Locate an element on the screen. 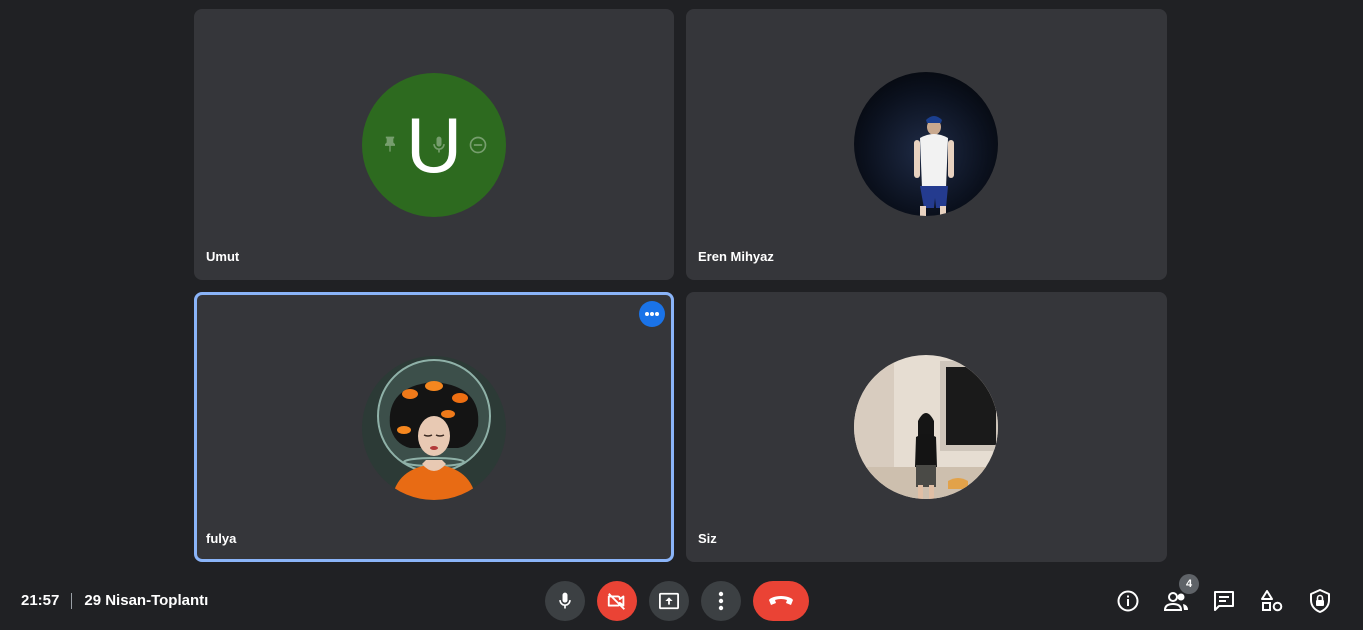 The width and height of the screenshot is (1363, 630). more-horiz-icon is located at coordinates (652, 314).